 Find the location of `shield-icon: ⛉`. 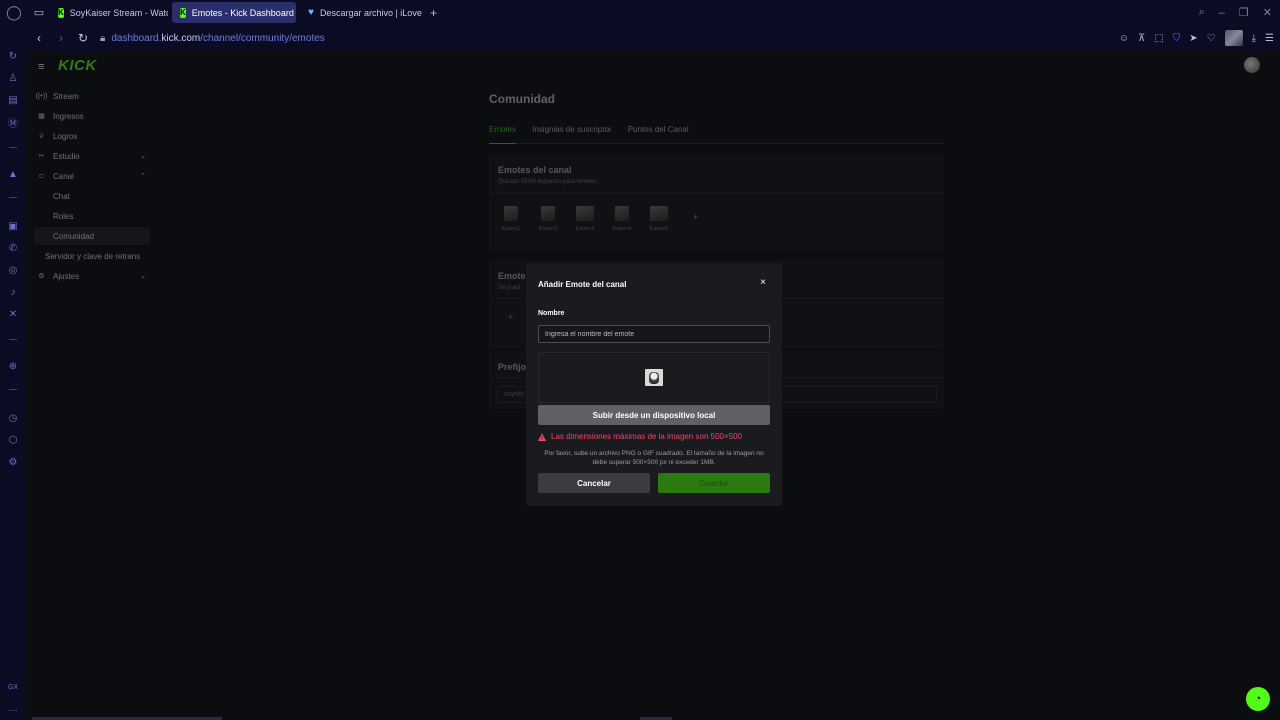

shield-icon: ⛉ is located at coordinates (1177, 38).